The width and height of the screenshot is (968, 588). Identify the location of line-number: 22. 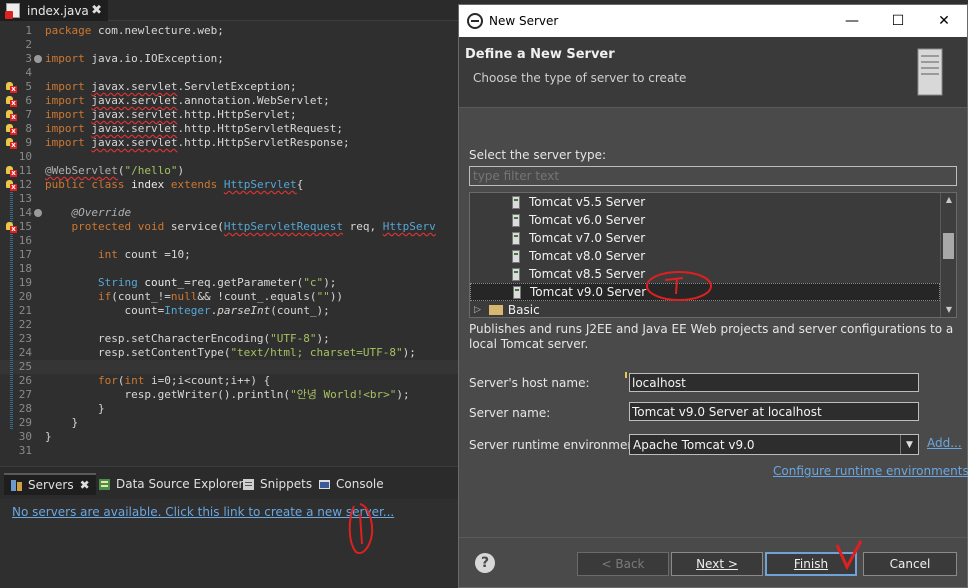
(25, 324).